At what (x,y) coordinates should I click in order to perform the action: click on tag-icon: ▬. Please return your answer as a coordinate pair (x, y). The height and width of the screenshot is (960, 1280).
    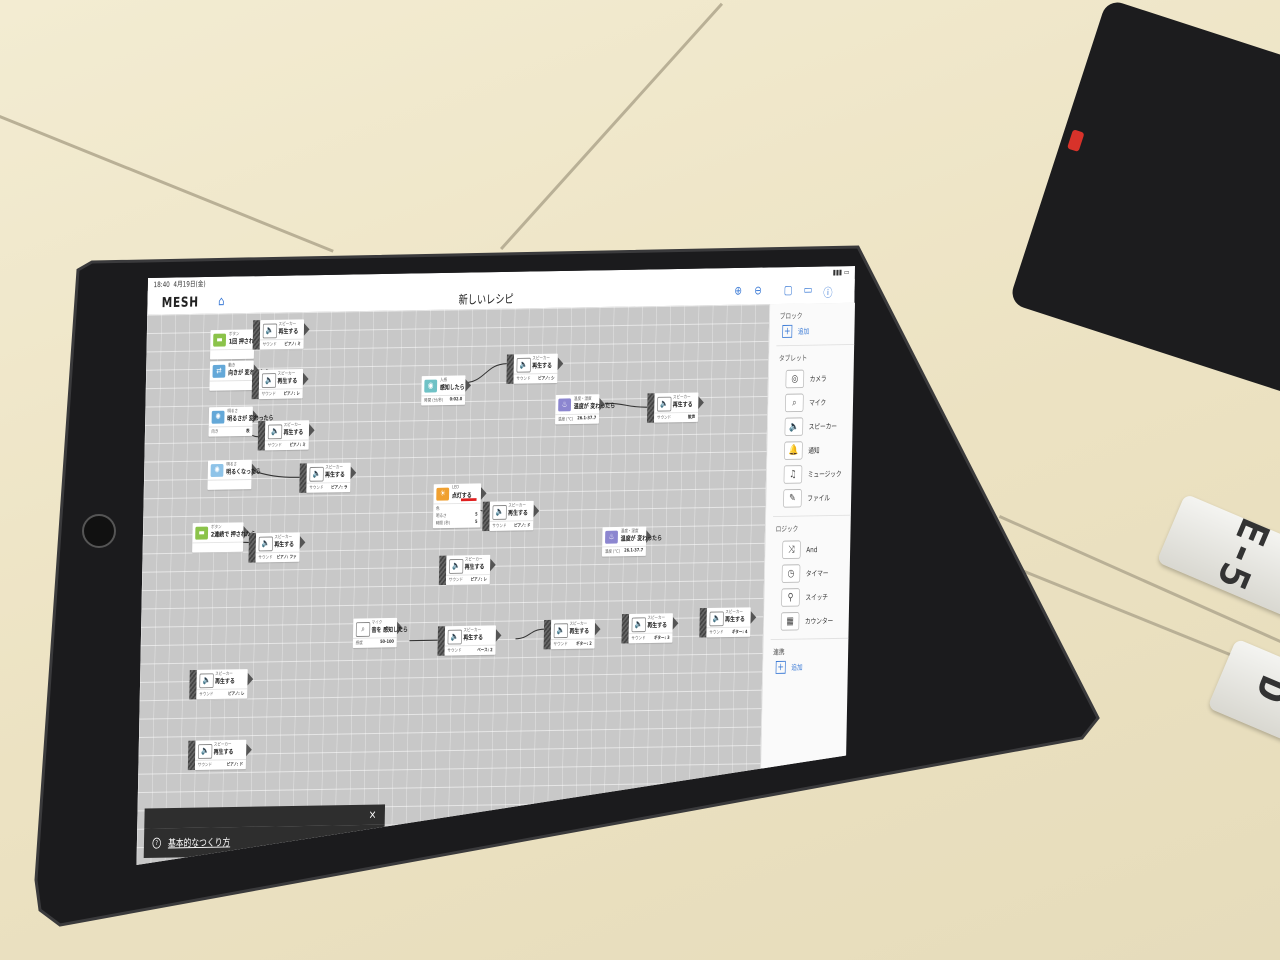
    Looking at the image, I should click on (220, 340).